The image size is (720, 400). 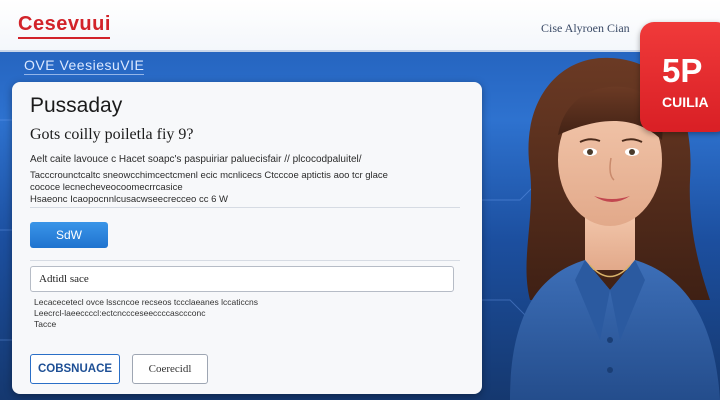 I want to click on hint-text-line: Tacce, so click(x=45, y=324).